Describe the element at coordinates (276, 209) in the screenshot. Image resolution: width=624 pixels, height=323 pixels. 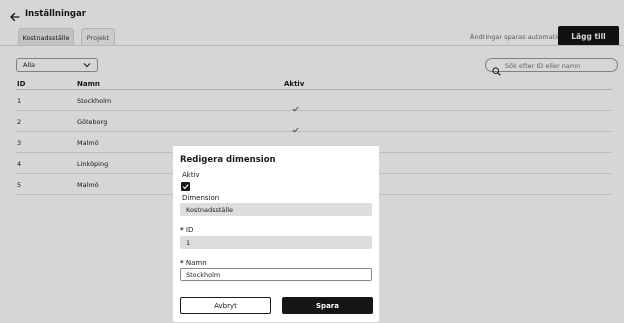
I see `dimension-field: Kostnadsställe` at that location.